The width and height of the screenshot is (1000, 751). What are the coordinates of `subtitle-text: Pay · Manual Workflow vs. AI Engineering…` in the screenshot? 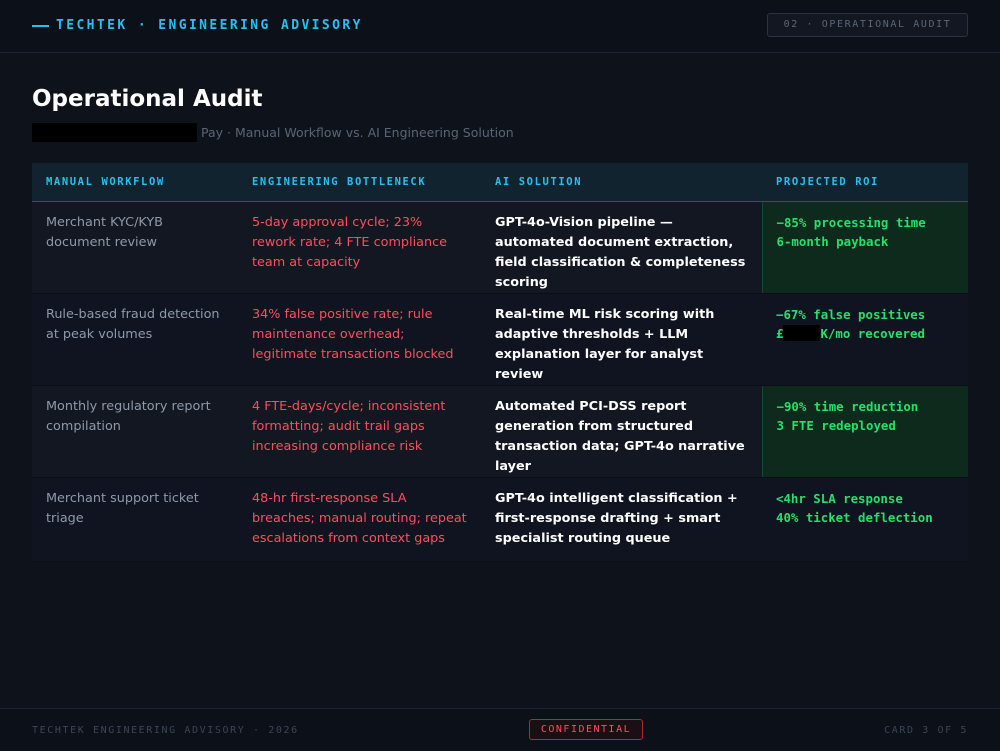 It's located at (357, 132).